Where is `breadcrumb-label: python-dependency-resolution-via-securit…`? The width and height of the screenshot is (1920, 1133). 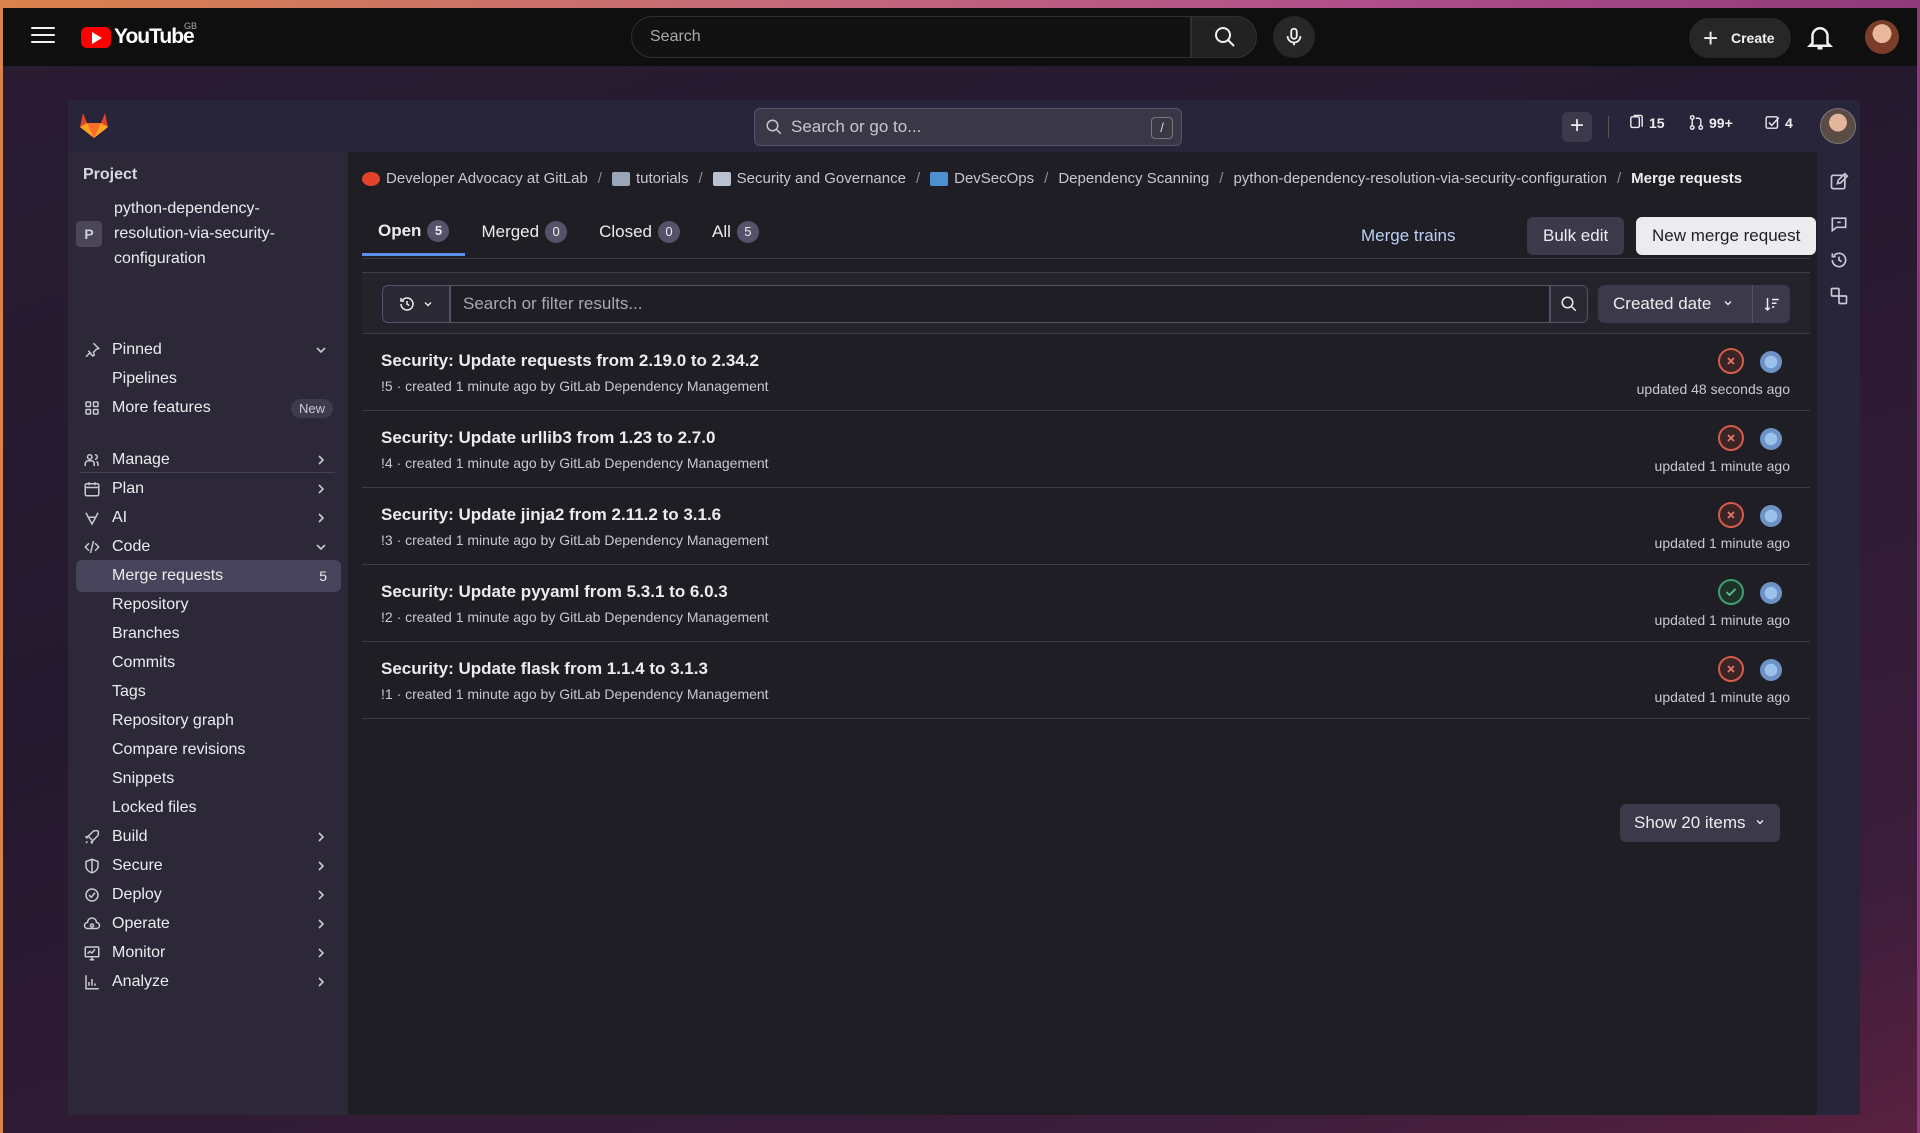
breadcrumb-label: python-dependency-resolution-via-securit… is located at coordinates (1420, 178).